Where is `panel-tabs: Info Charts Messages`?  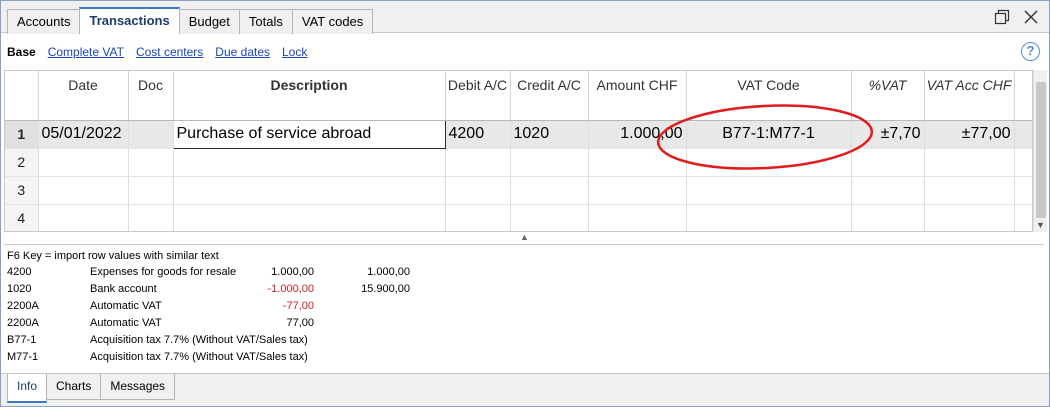 panel-tabs: Info Charts Messages is located at coordinates (91, 388).